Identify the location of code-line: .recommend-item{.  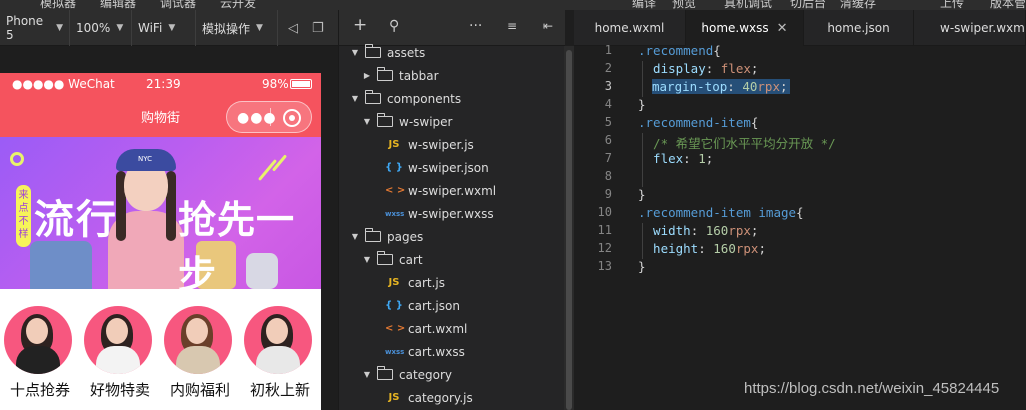
(698, 122).